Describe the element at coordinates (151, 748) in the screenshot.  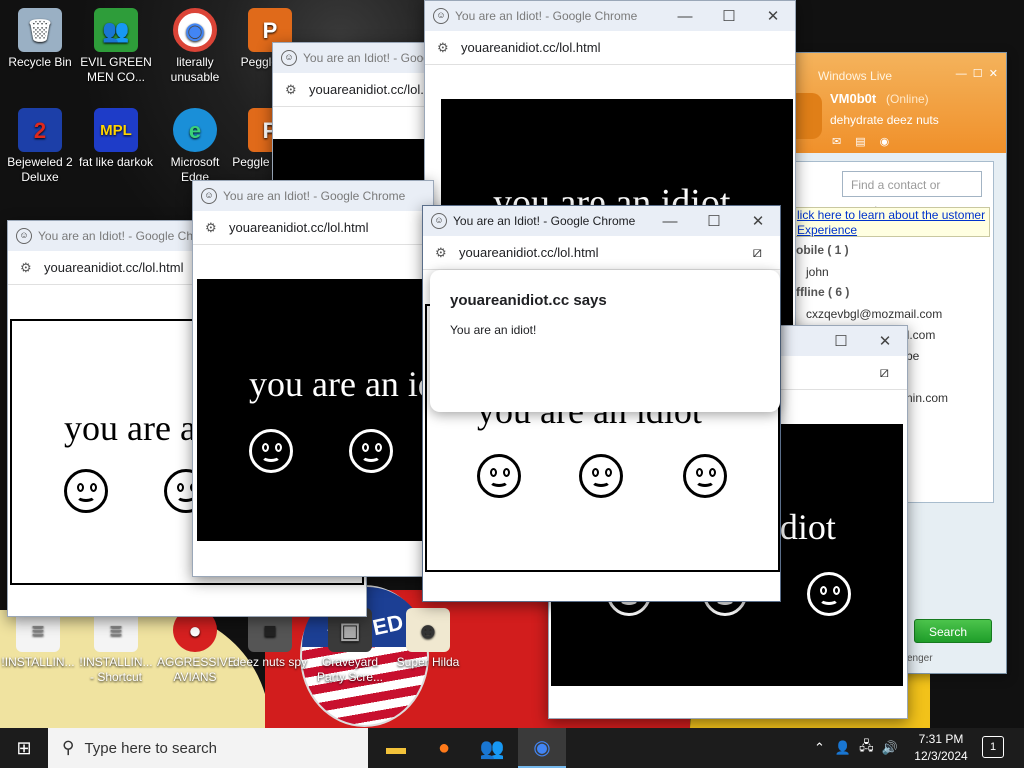
I see `taskbar-search-placeholder: Type here to search` at that location.